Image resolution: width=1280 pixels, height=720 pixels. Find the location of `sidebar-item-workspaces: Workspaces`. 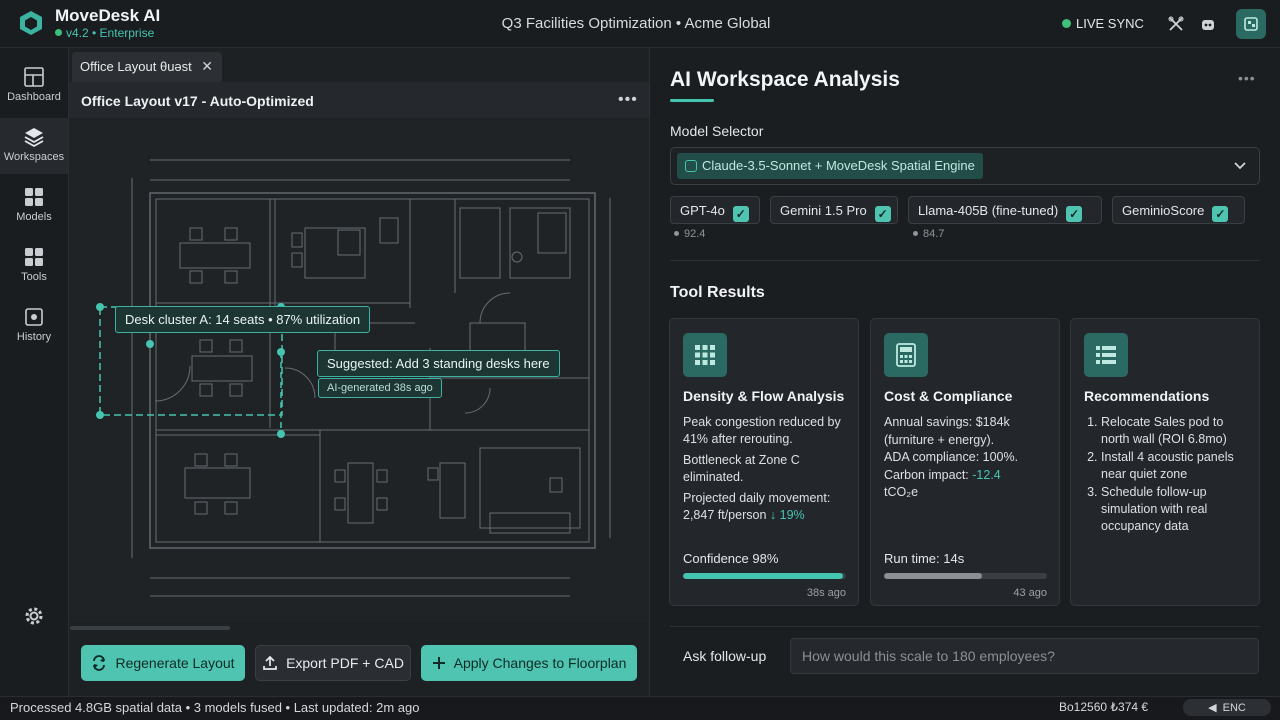

sidebar-item-workspaces: Workspaces is located at coordinates (34, 146).